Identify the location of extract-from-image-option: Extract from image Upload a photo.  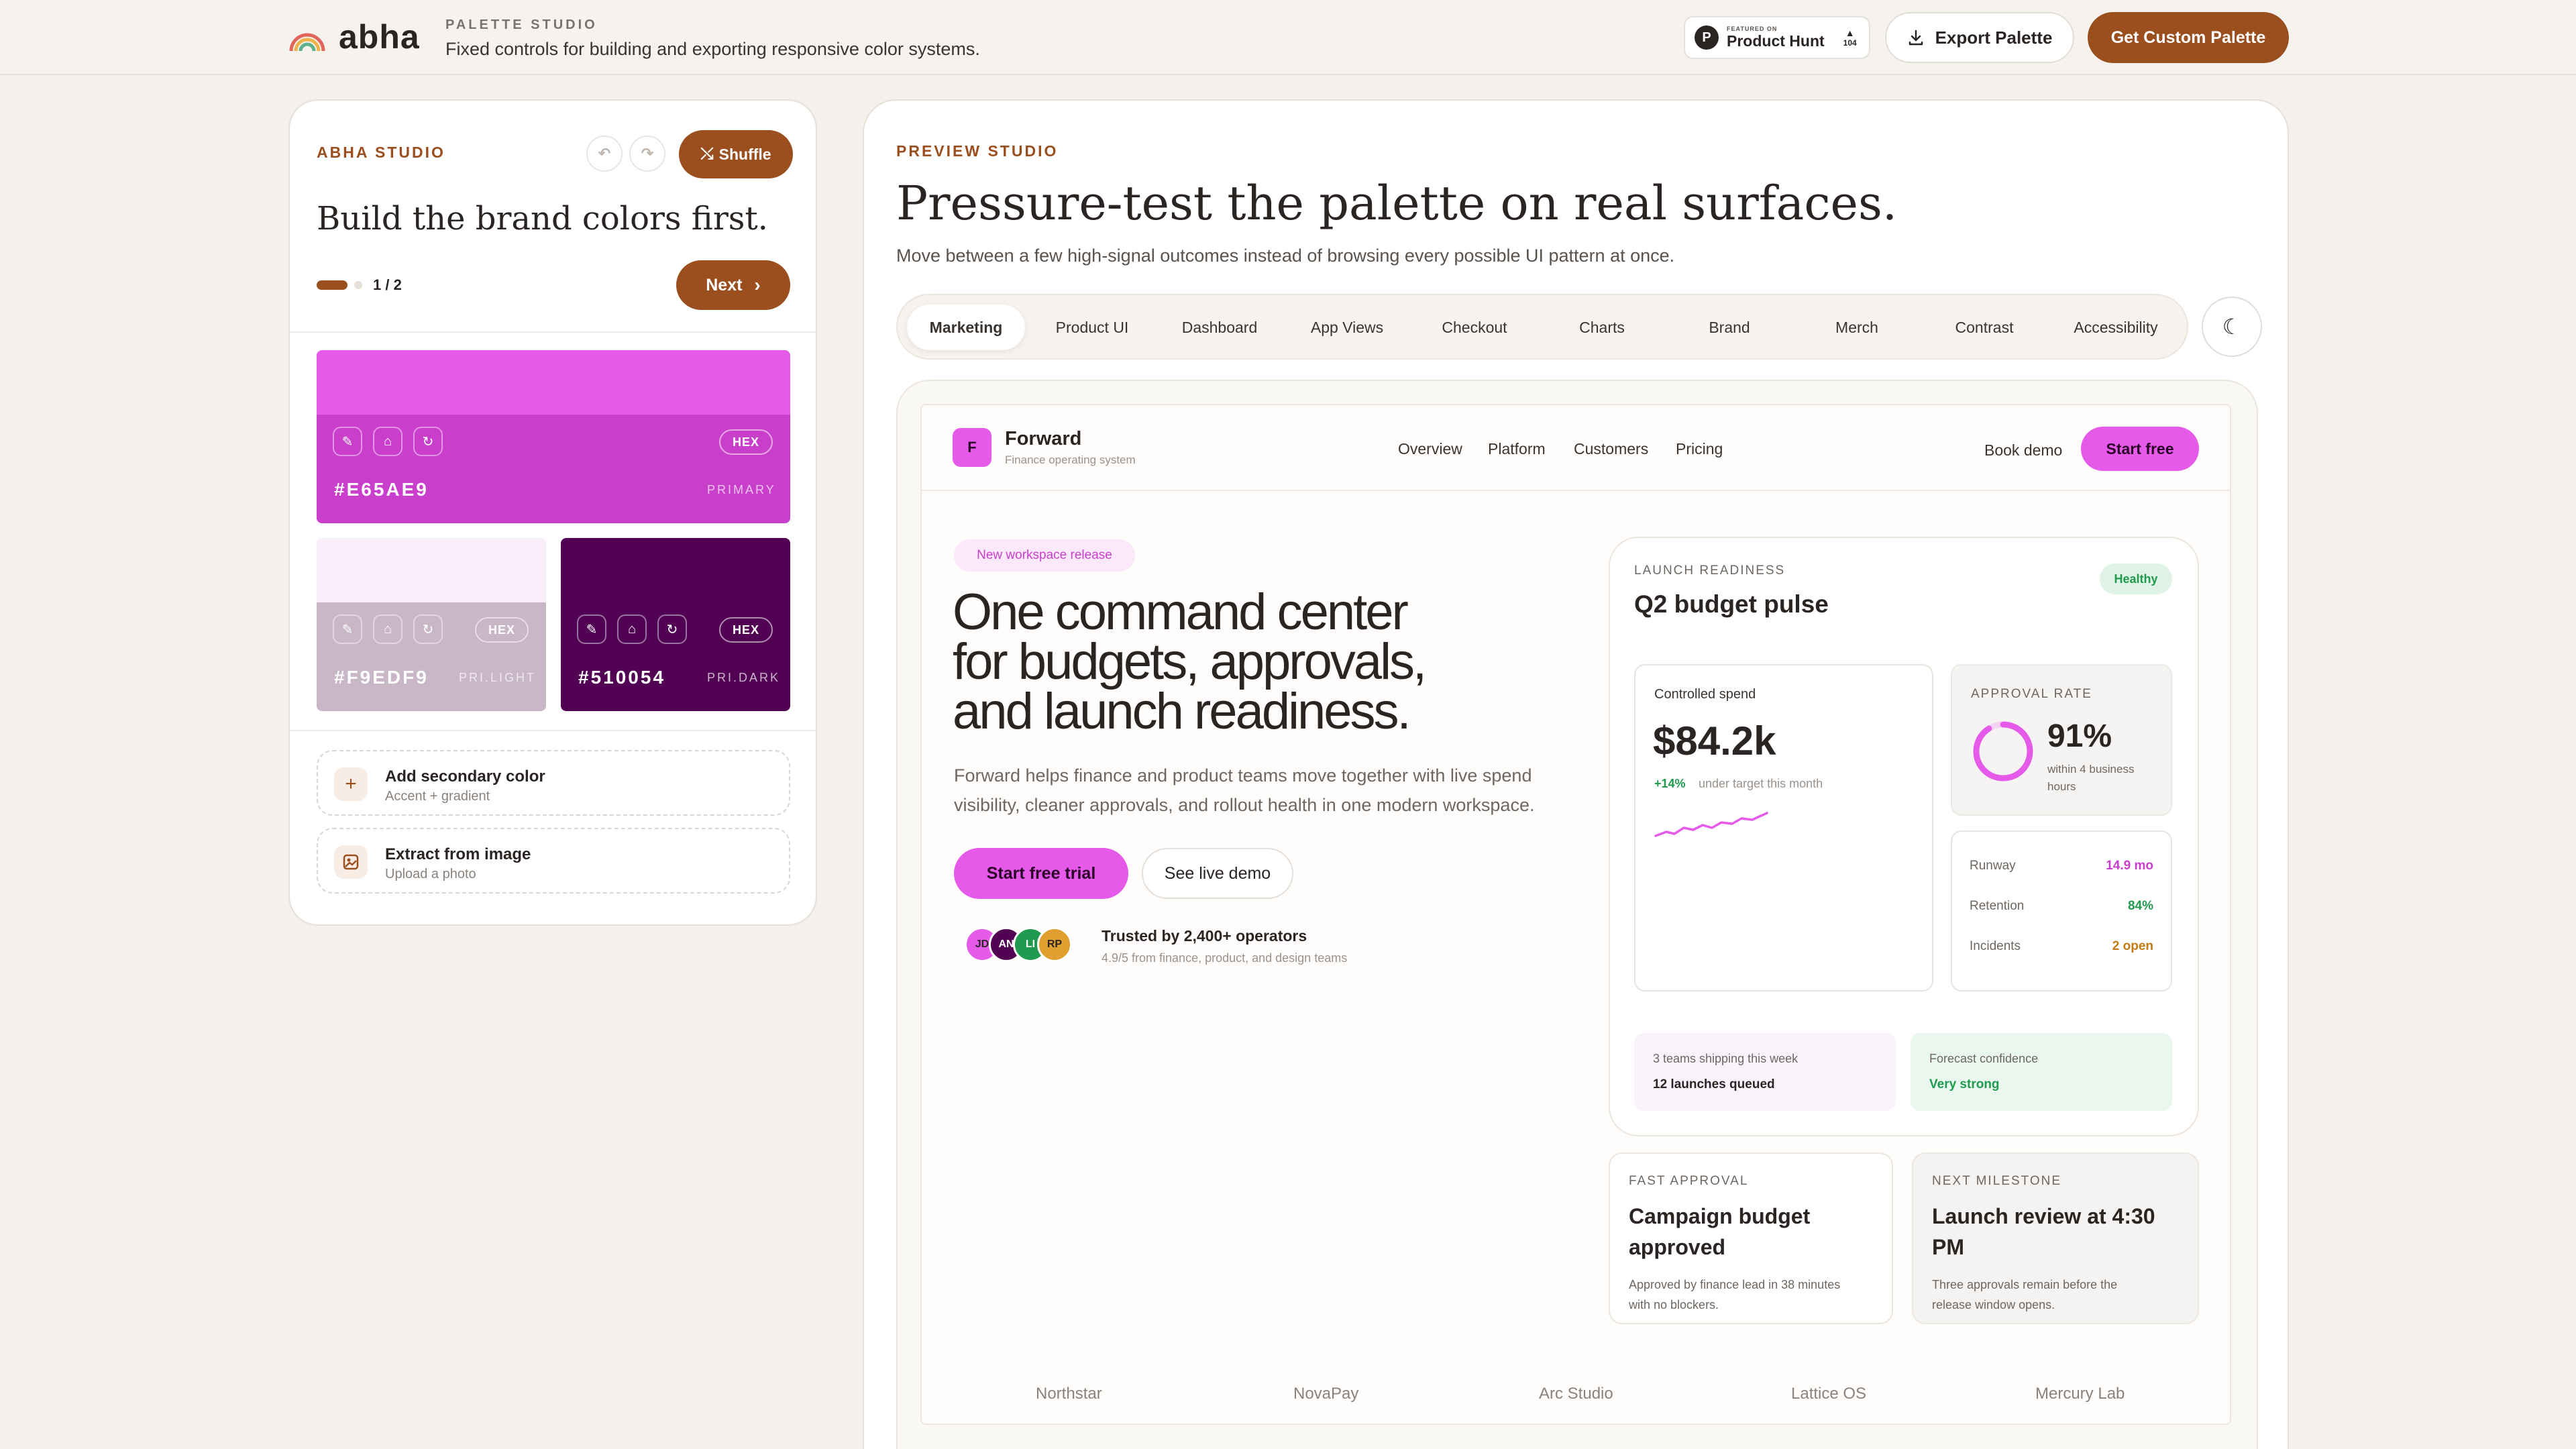
(553, 861).